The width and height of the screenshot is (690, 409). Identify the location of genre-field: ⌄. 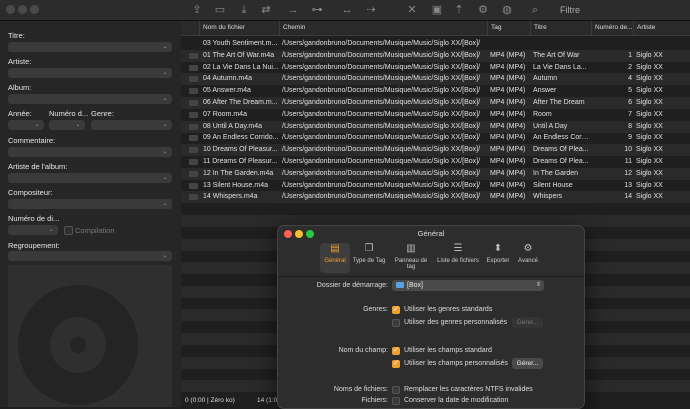
(131, 125).